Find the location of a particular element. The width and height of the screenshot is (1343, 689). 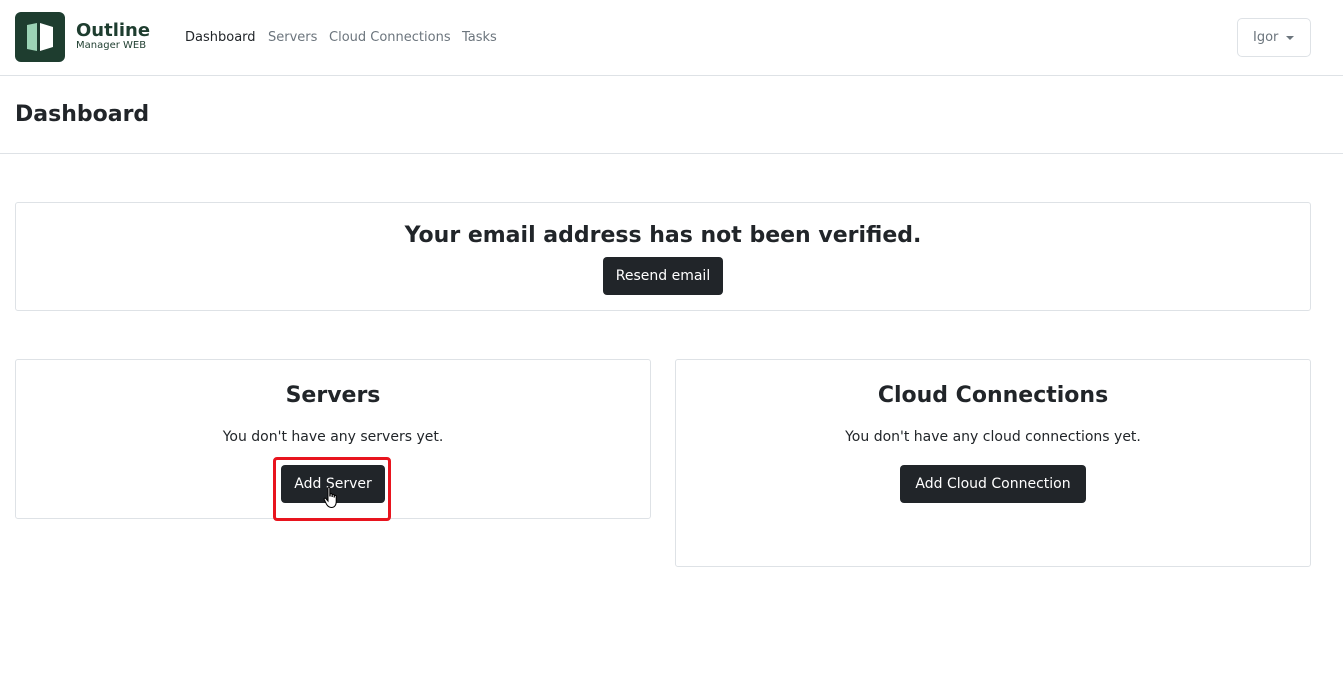

cloud-connections-card-title: Cloud Connections is located at coordinates (993, 395).